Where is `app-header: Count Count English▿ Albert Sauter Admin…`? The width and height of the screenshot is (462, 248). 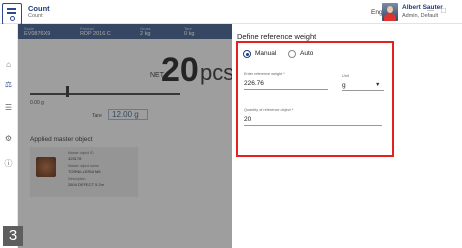
app-header: Count Count English▿ Albert Sauter Admin… is located at coordinates (231, 12).